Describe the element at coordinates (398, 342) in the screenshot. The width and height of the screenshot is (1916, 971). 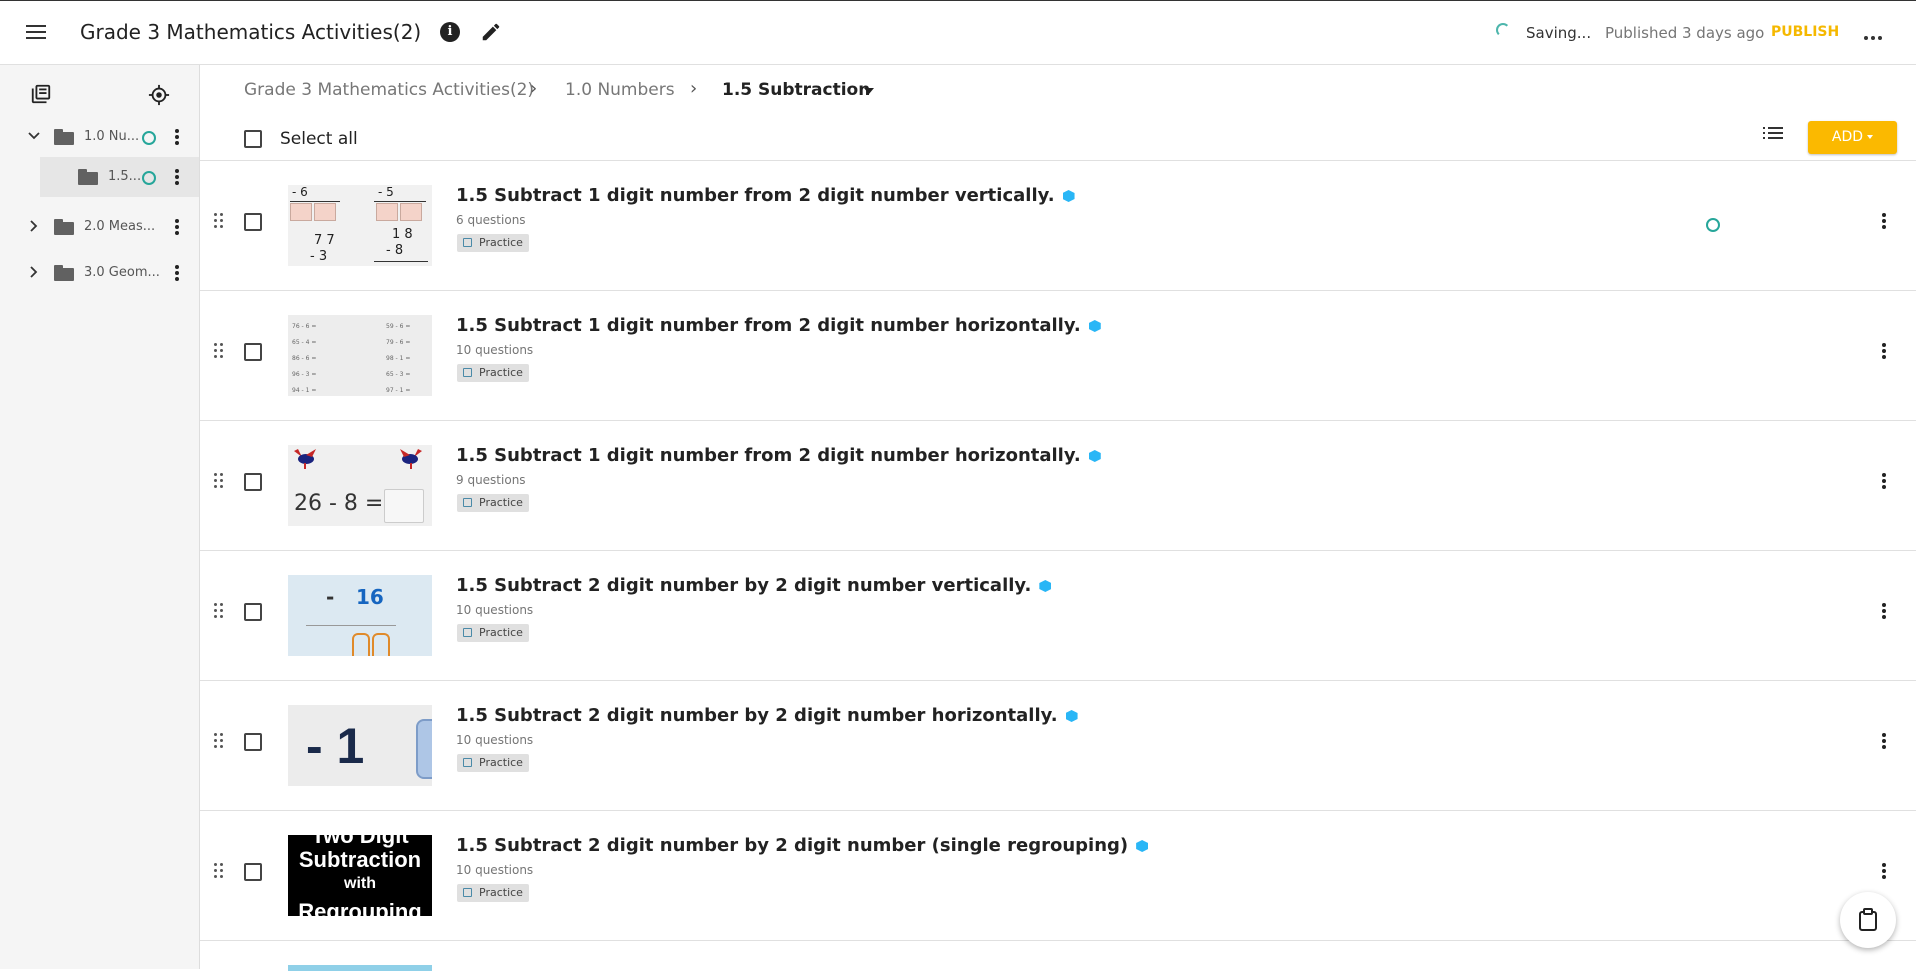
I see `thumb-text: 79 - 6 =` at that location.